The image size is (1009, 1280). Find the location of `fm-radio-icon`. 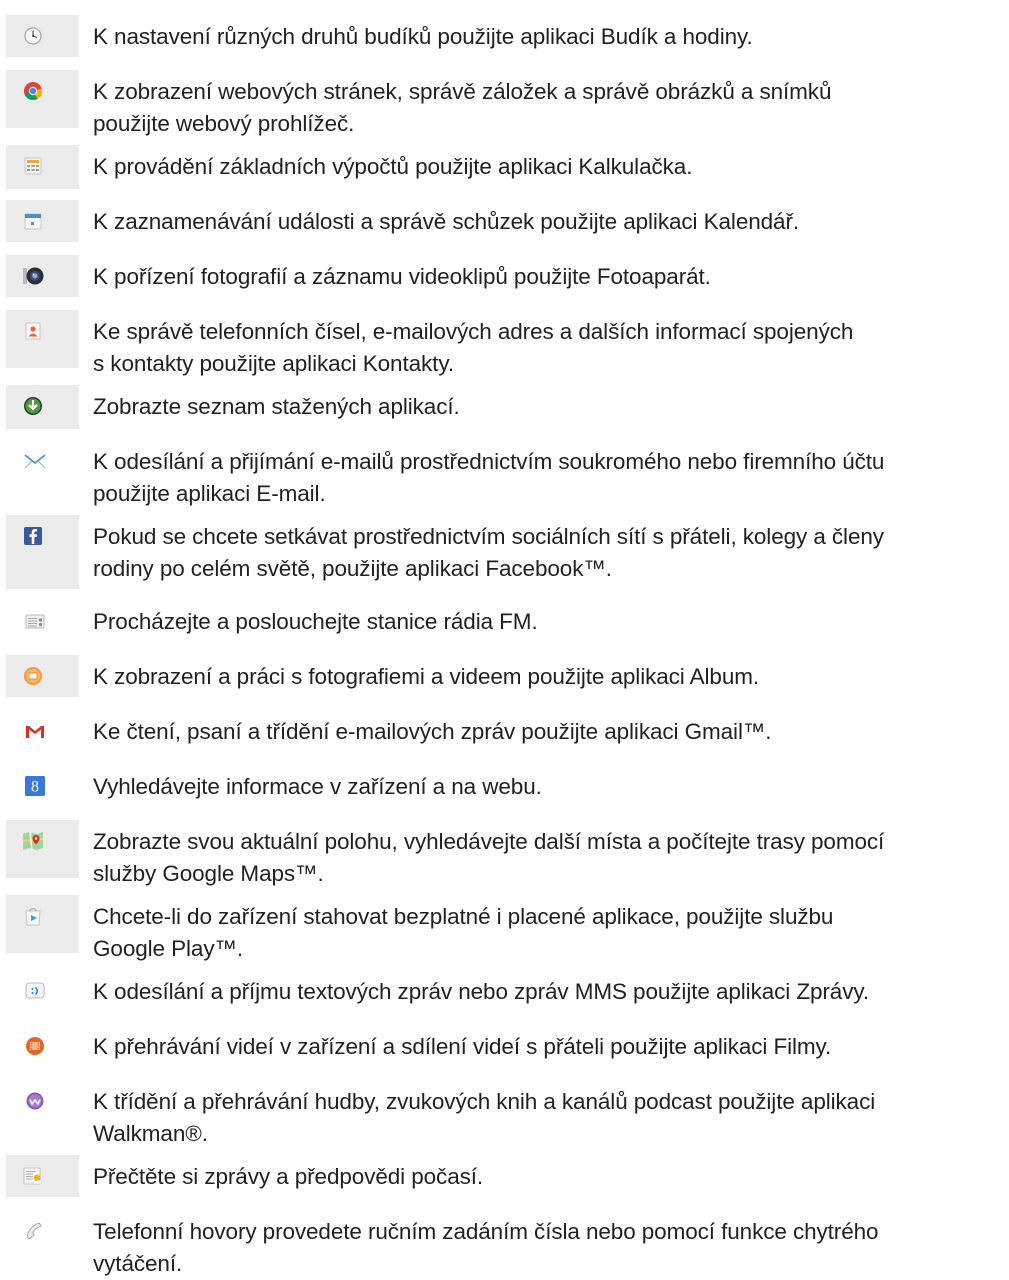

fm-radio-icon is located at coordinates (35, 621).